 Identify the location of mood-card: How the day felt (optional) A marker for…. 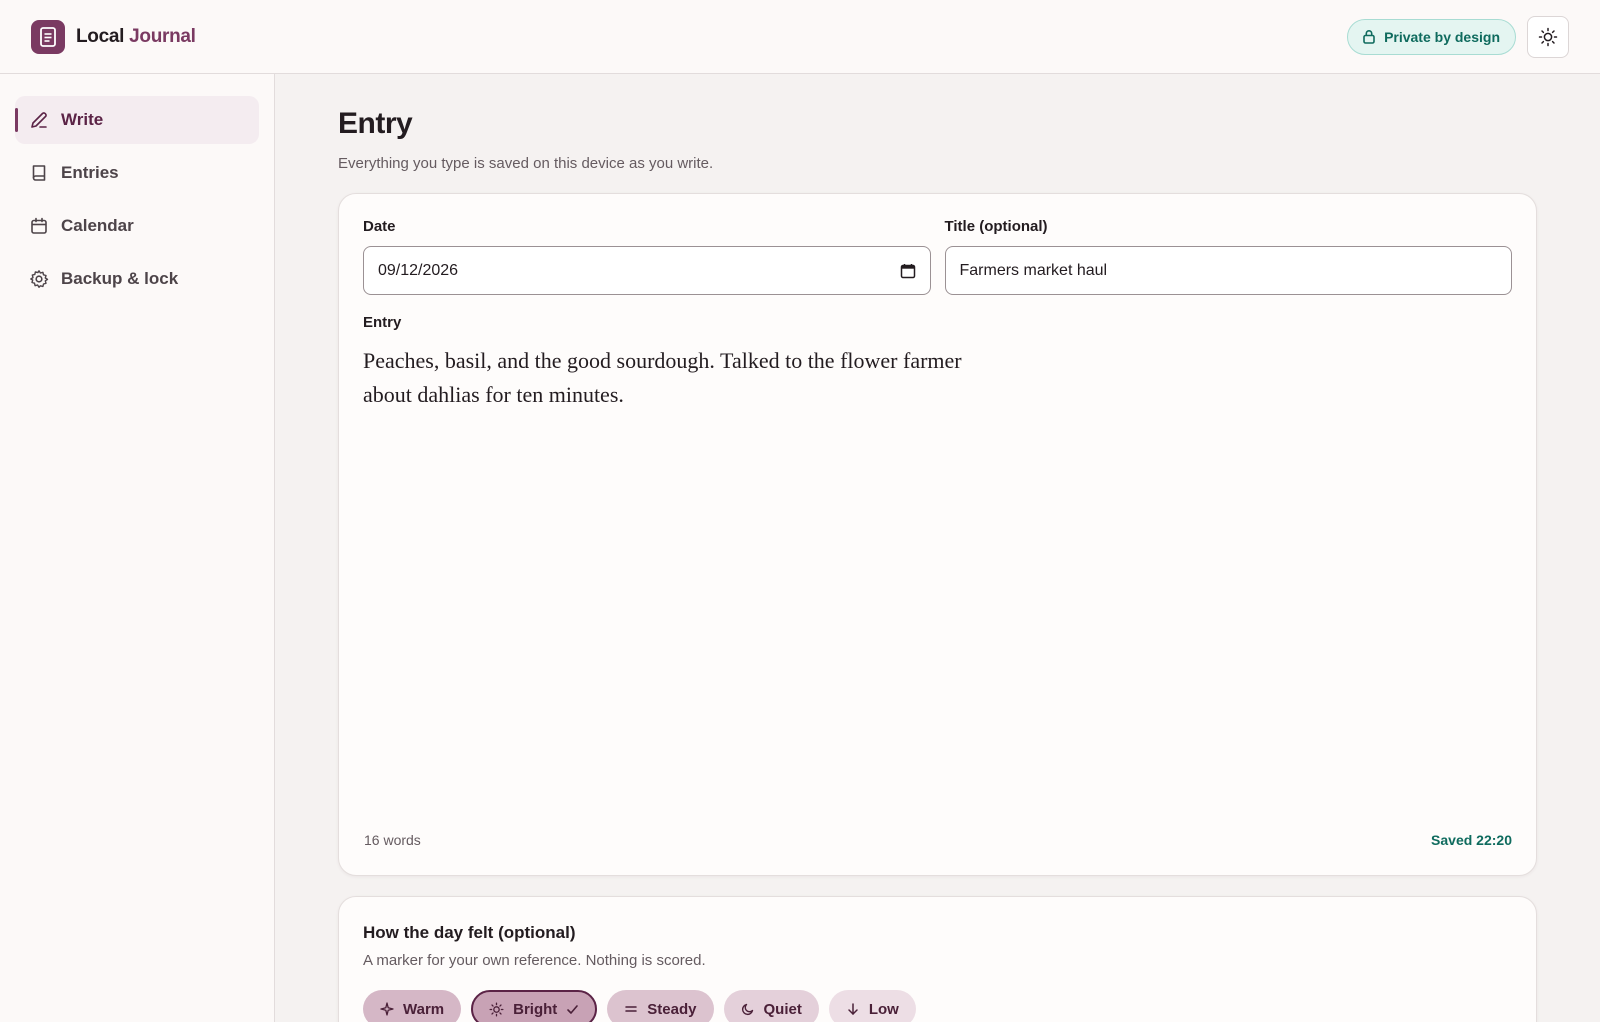
(937, 959).